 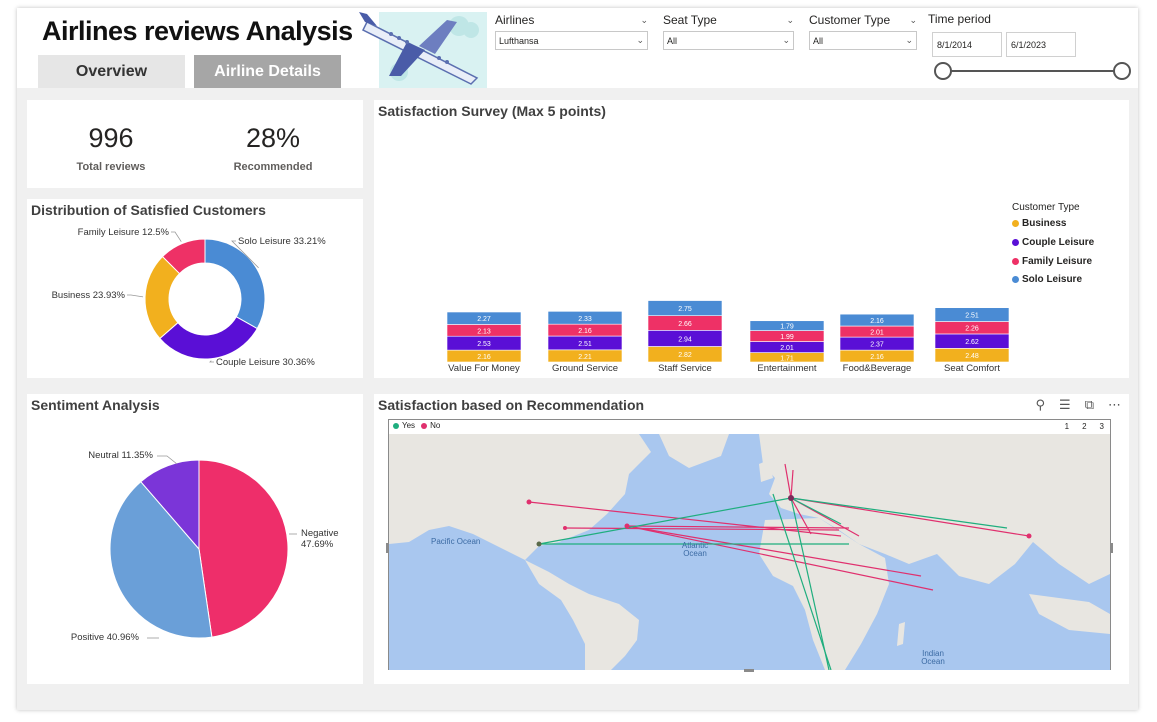 What do you see at coordinates (787, 337) in the screenshot?
I see `bar-data-label: 1.99` at bounding box center [787, 337].